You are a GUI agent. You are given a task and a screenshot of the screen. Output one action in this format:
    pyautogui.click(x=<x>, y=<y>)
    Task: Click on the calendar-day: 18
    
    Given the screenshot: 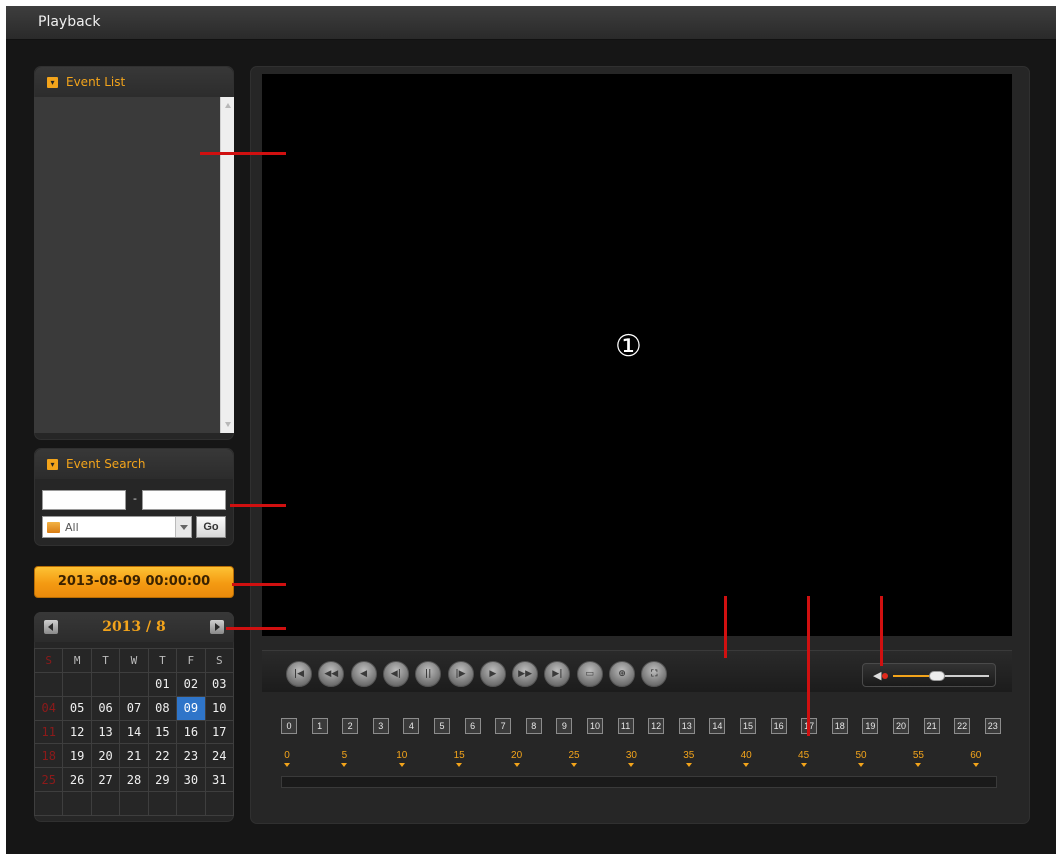 What is the action you would take?
    pyautogui.click(x=48, y=756)
    